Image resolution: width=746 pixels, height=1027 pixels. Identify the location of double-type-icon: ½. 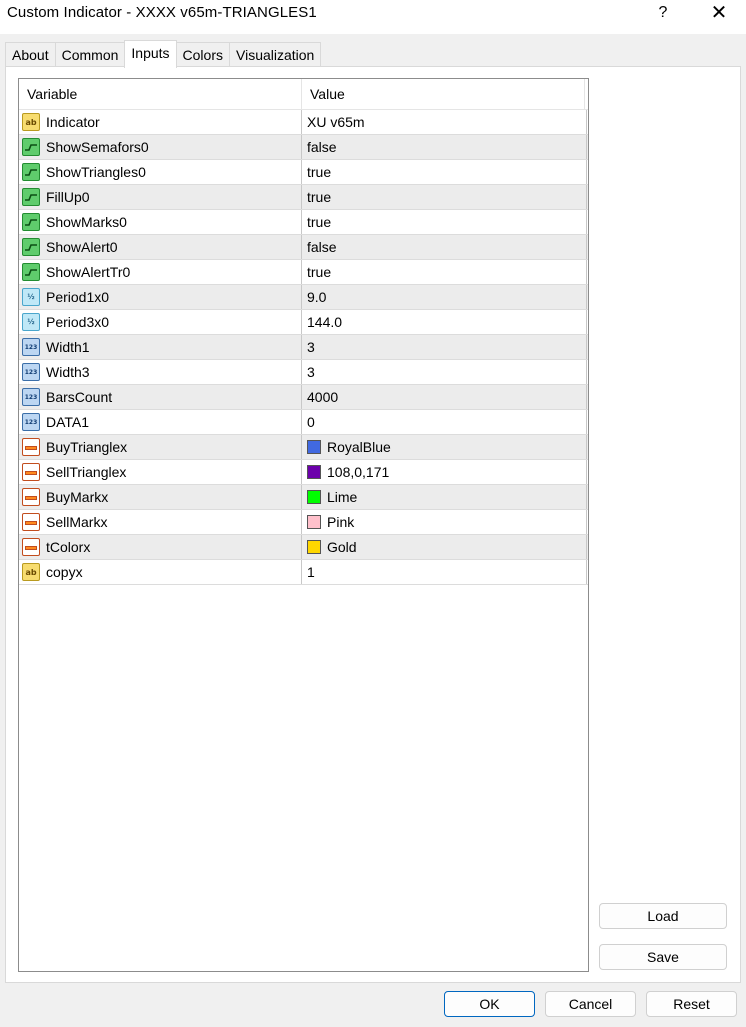
(31, 322).